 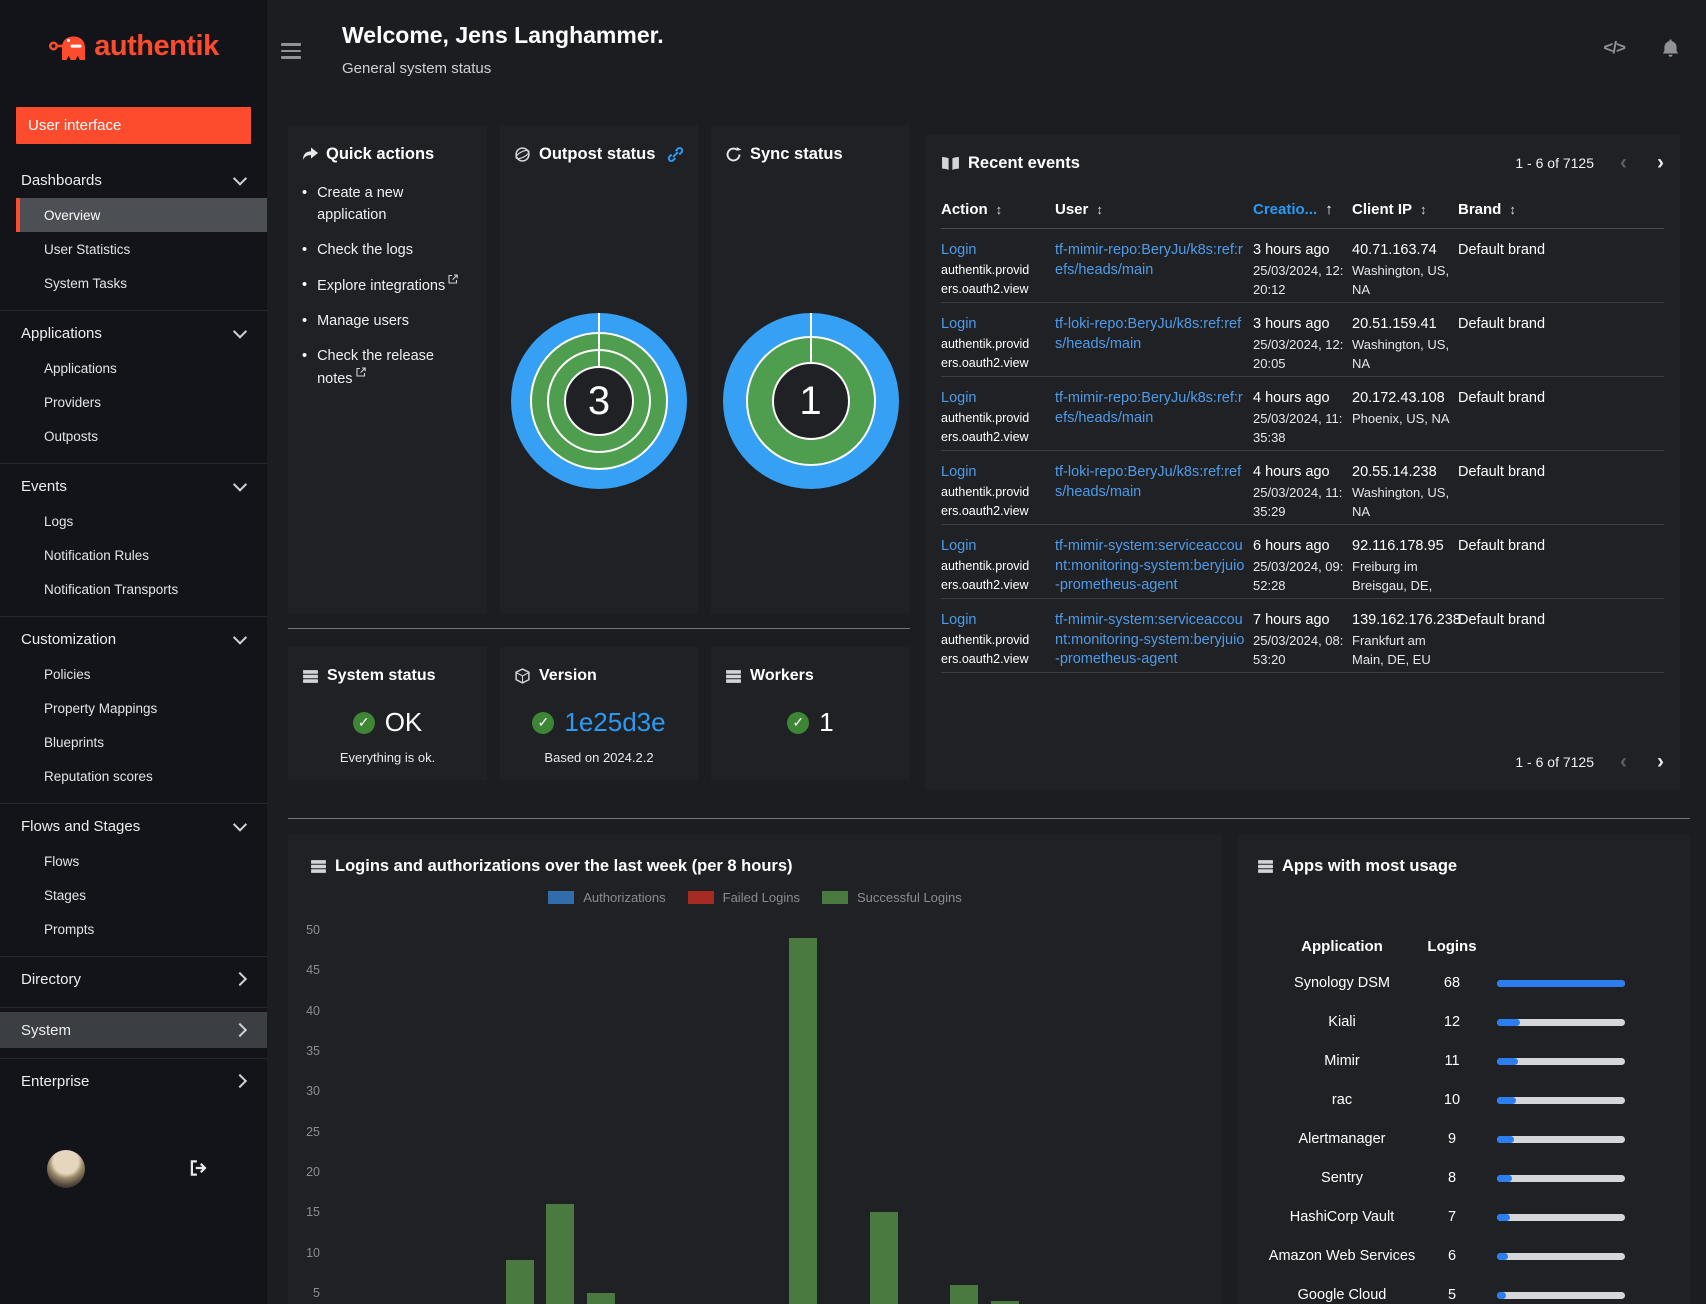 I want to click on events-sort-header-brand: Brand ↕, so click(x=1503, y=209).